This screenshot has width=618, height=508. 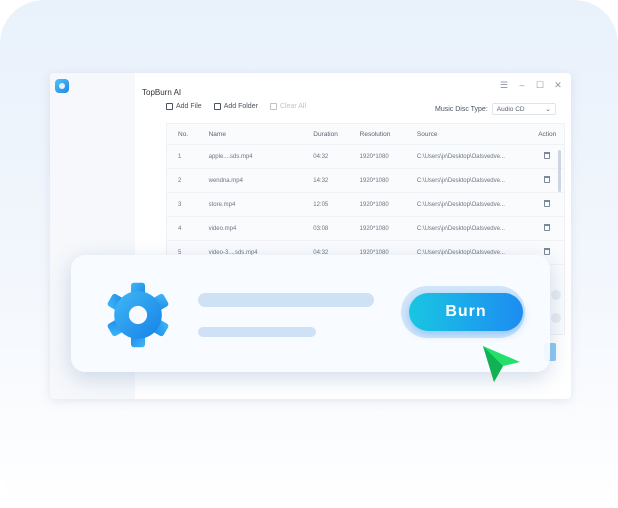 I want to click on gear-icon, so click(x=138, y=315).